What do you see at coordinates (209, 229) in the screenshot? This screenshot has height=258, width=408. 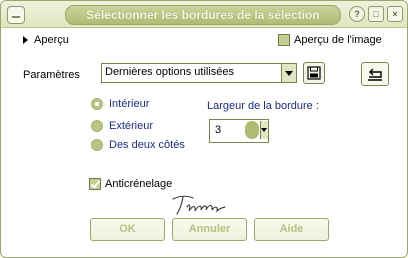 I see `cancel-button: Annuler` at bounding box center [209, 229].